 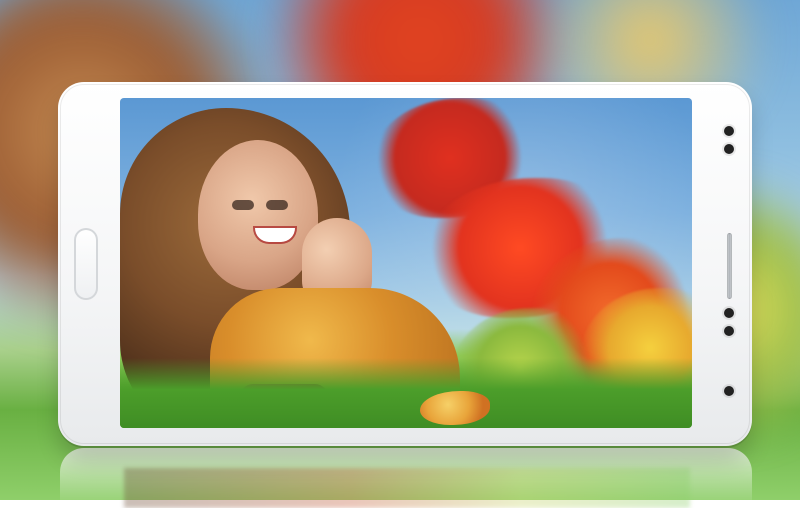 What do you see at coordinates (258, 215) in the screenshot?
I see `woman-face` at bounding box center [258, 215].